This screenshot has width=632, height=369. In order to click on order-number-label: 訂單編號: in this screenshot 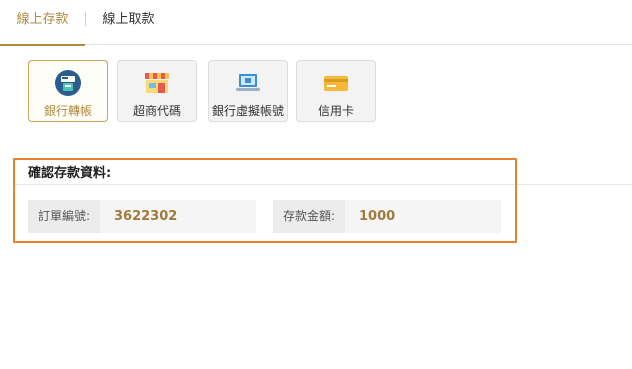, I will do `click(64, 216)`.